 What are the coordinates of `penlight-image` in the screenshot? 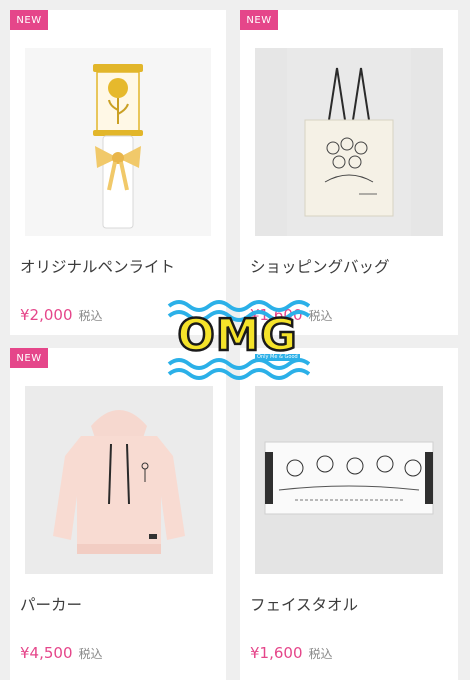 It's located at (118, 142).